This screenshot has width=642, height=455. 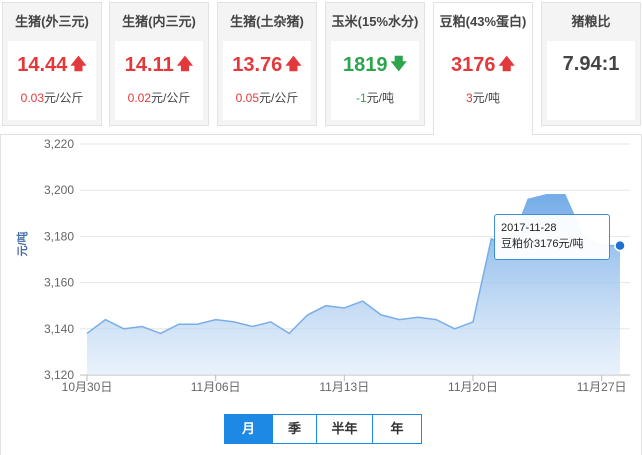 I want to click on period-year-button: 年, so click(x=397, y=429).